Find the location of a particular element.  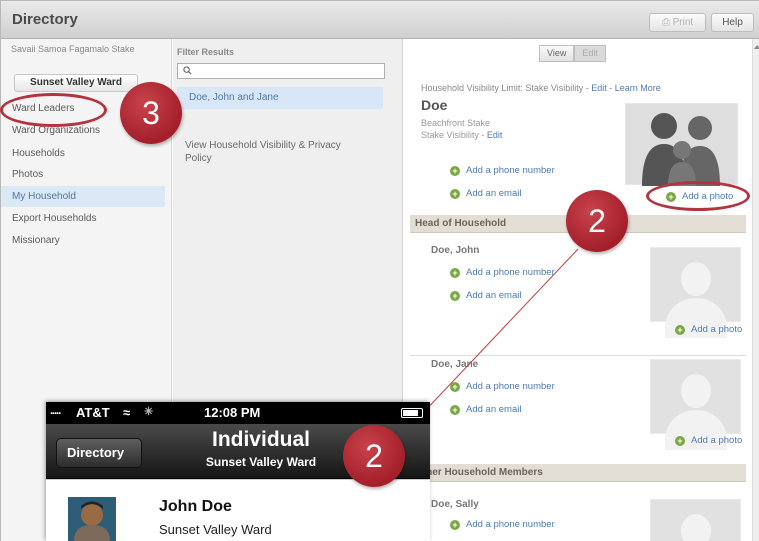

person-ward-label: Sunset Valley Ward is located at coordinates (215, 529).